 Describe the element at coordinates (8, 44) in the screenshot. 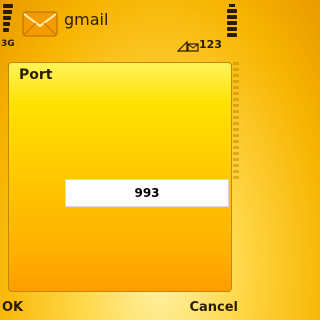

I see `network-type: 3G` at that location.